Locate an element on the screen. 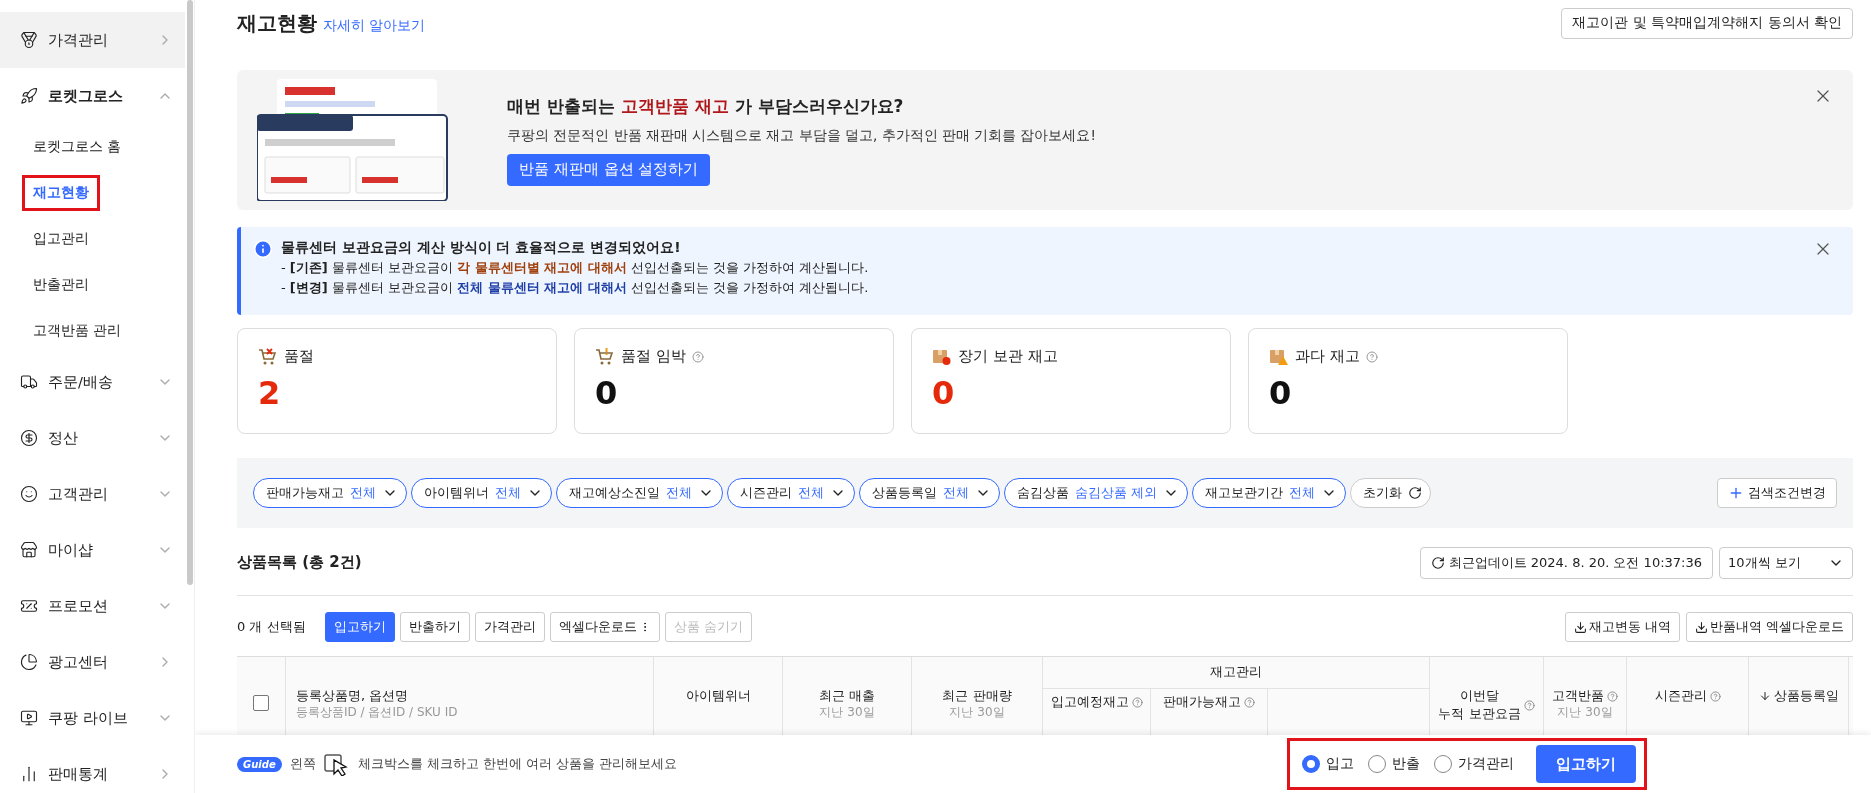 The height and width of the screenshot is (793, 1871). action-button: 반출하기 is located at coordinates (434, 627).